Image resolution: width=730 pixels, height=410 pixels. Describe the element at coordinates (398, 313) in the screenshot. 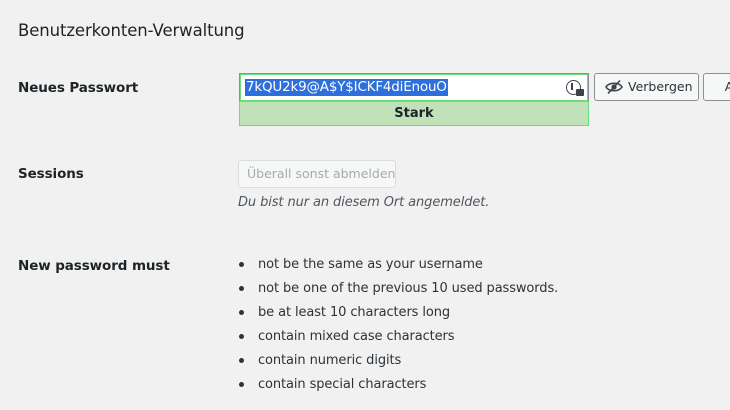

I see `list-item: be at least 10 characters long` at that location.